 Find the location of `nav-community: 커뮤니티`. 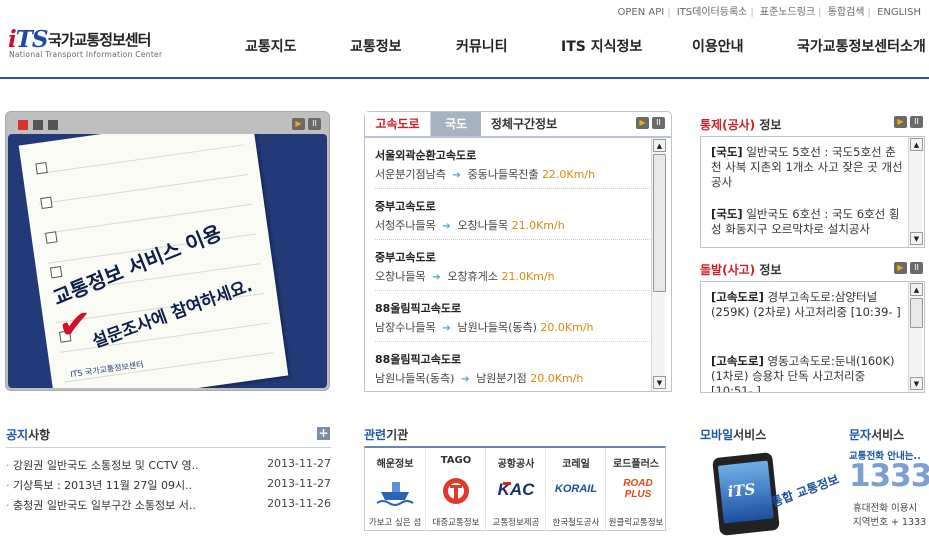

nav-community: 커뮤니티 is located at coordinates (482, 46).